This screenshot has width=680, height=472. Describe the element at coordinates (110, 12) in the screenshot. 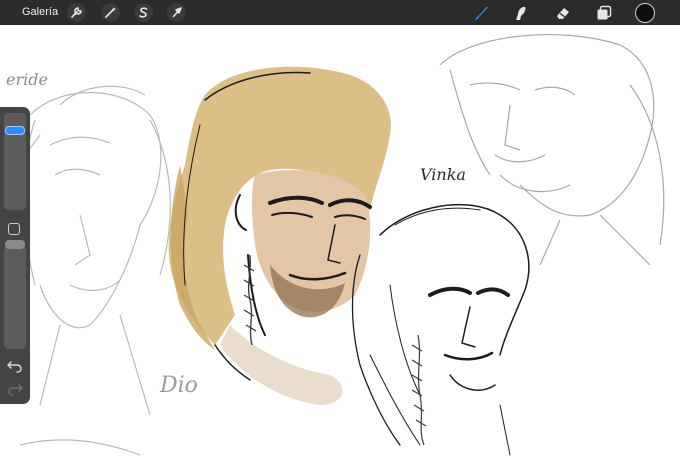

I see `magic-wand-icon` at that location.